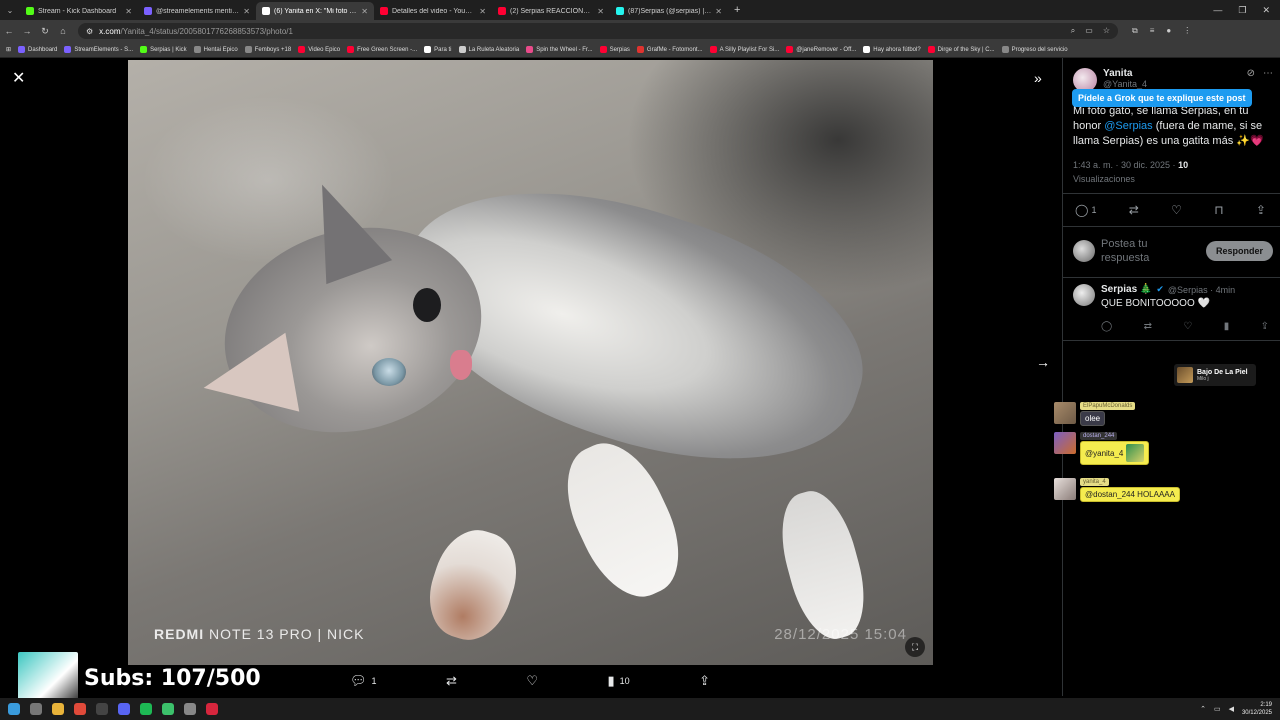  I want to click on tab-x-post: (6) Yanita en X: "Mi foto gato, s✕, so click(315, 11).